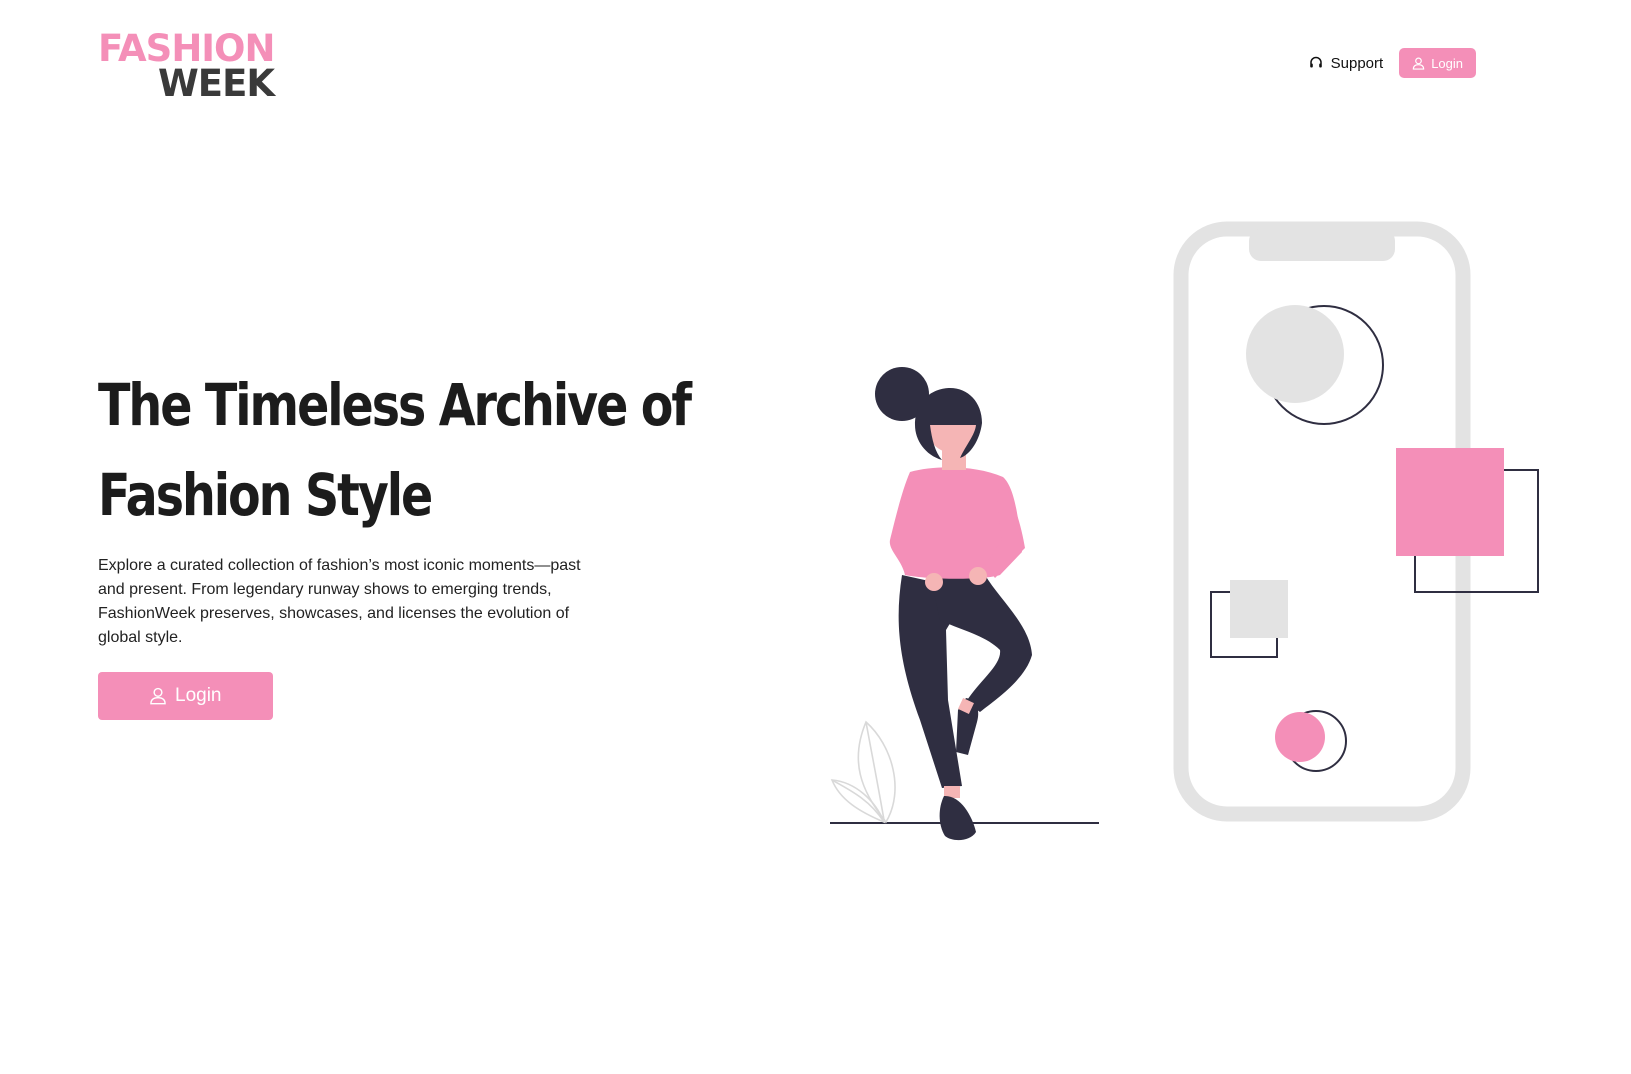 The width and height of the screenshot is (1631, 1074). What do you see at coordinates (1316, 63) in the screenshot?
I see `headset-icon` at bounding box center [1316, 63].